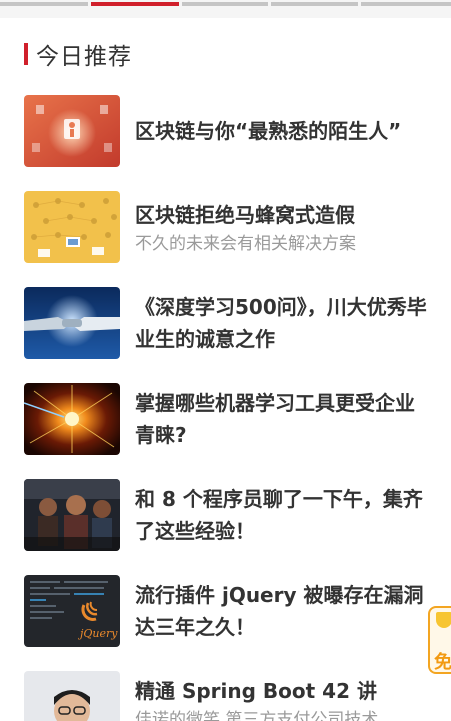 The image size is (451, 721). Describe the element at coordinates (72, 611) in the screenshot. I see `jquery-logo-thumbnail: jQuery` at that location.